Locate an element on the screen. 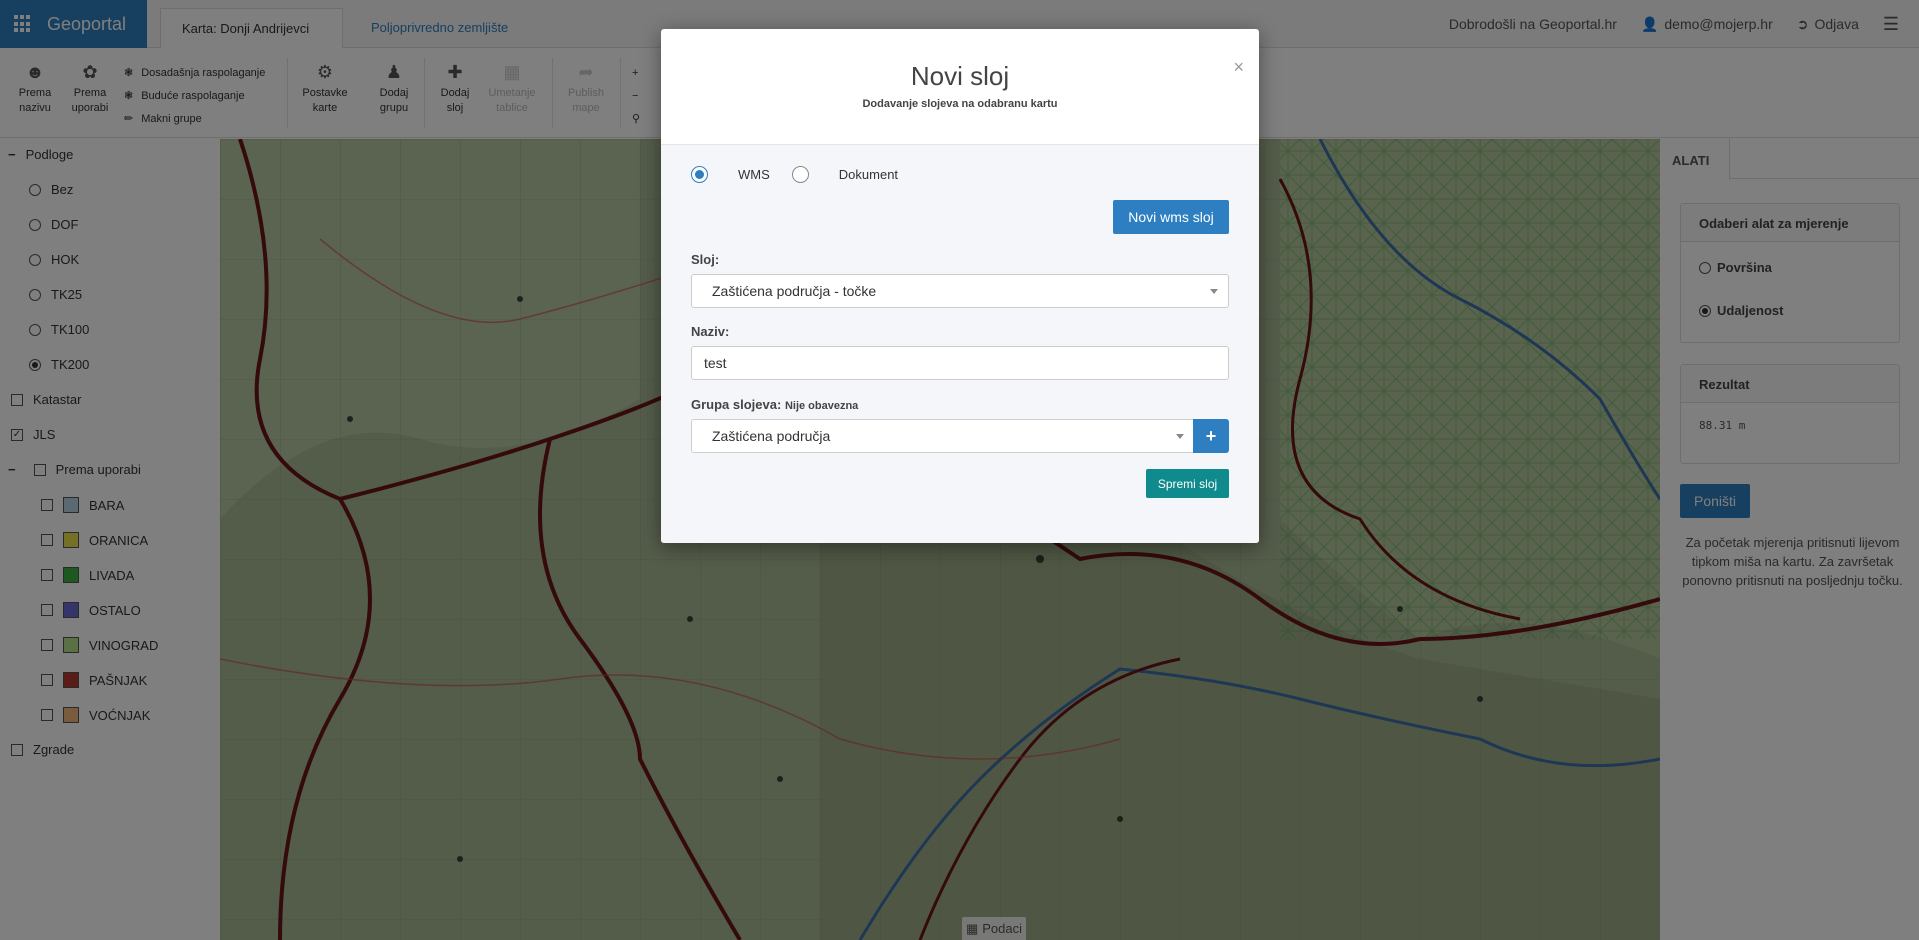 This screenshot has width=1919, height=940. radio-wms is located at coordinates (699, 174).